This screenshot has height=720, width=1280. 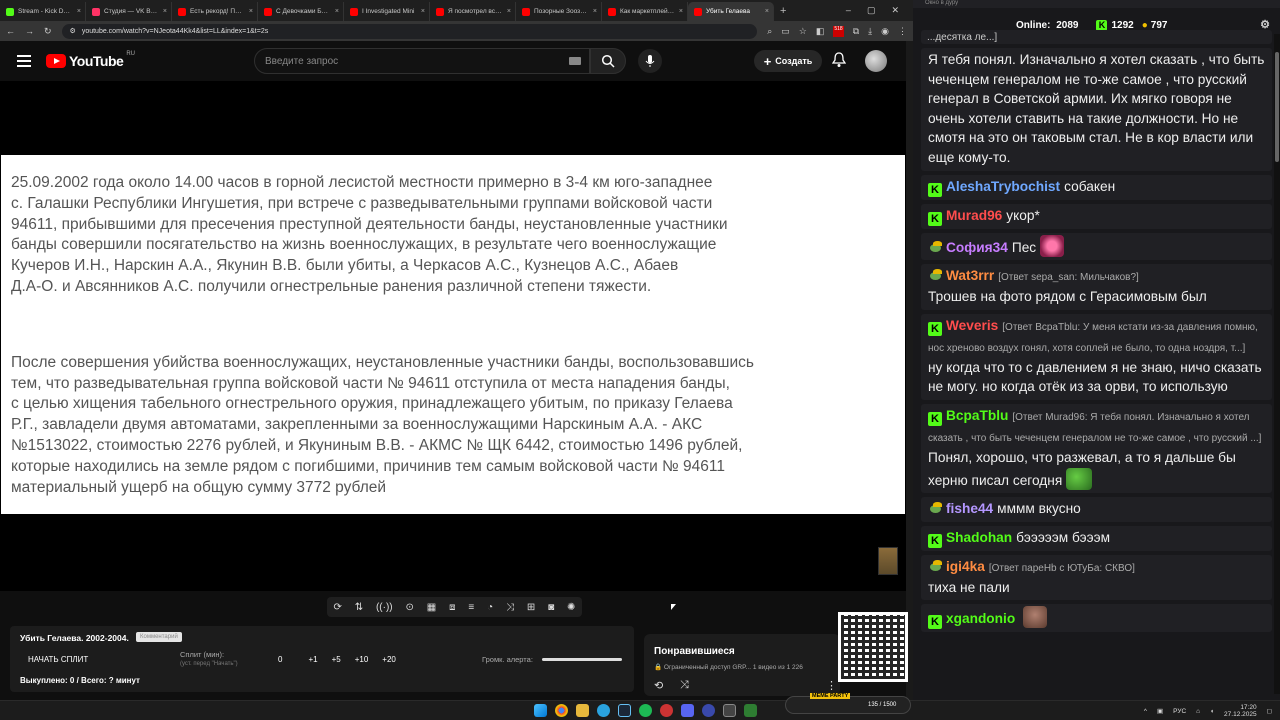 I want to click on pip-icon: ⧈, so click(x=452, y=607).